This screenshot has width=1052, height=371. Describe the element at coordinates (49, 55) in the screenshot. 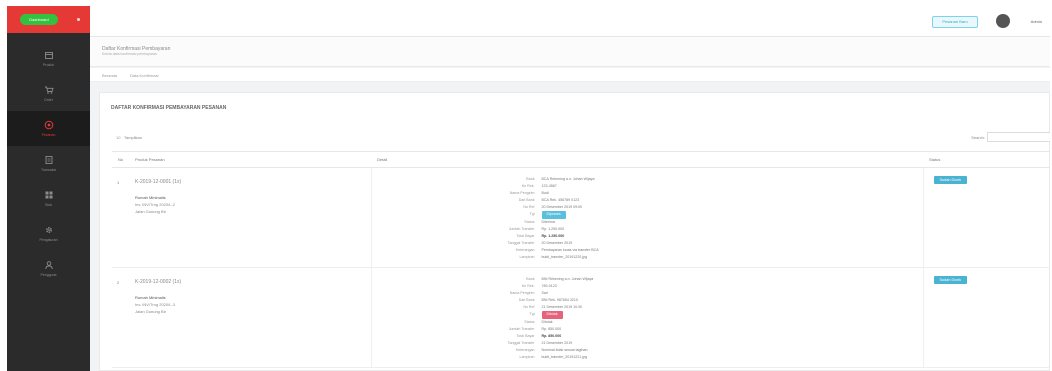

I see `box-icon` at that location.